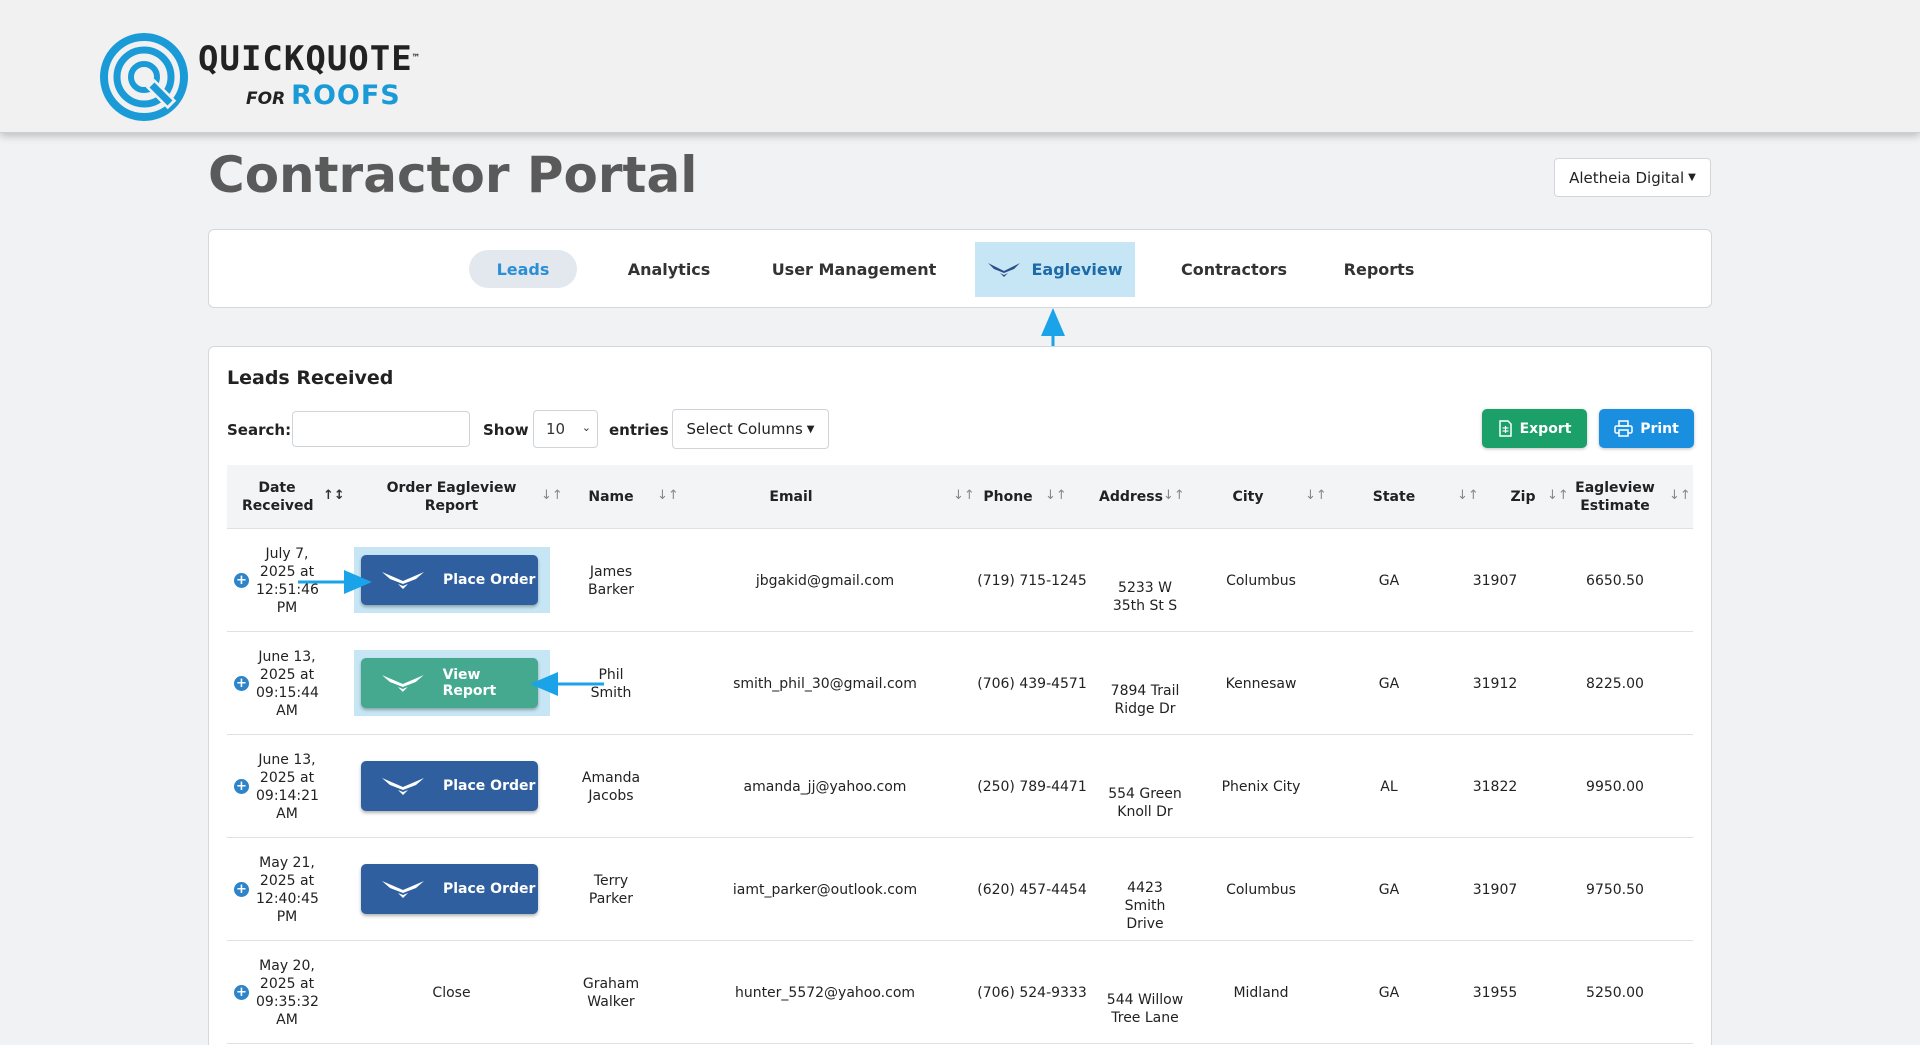  I want to click on logo-for: FOR, so click(266, 98).